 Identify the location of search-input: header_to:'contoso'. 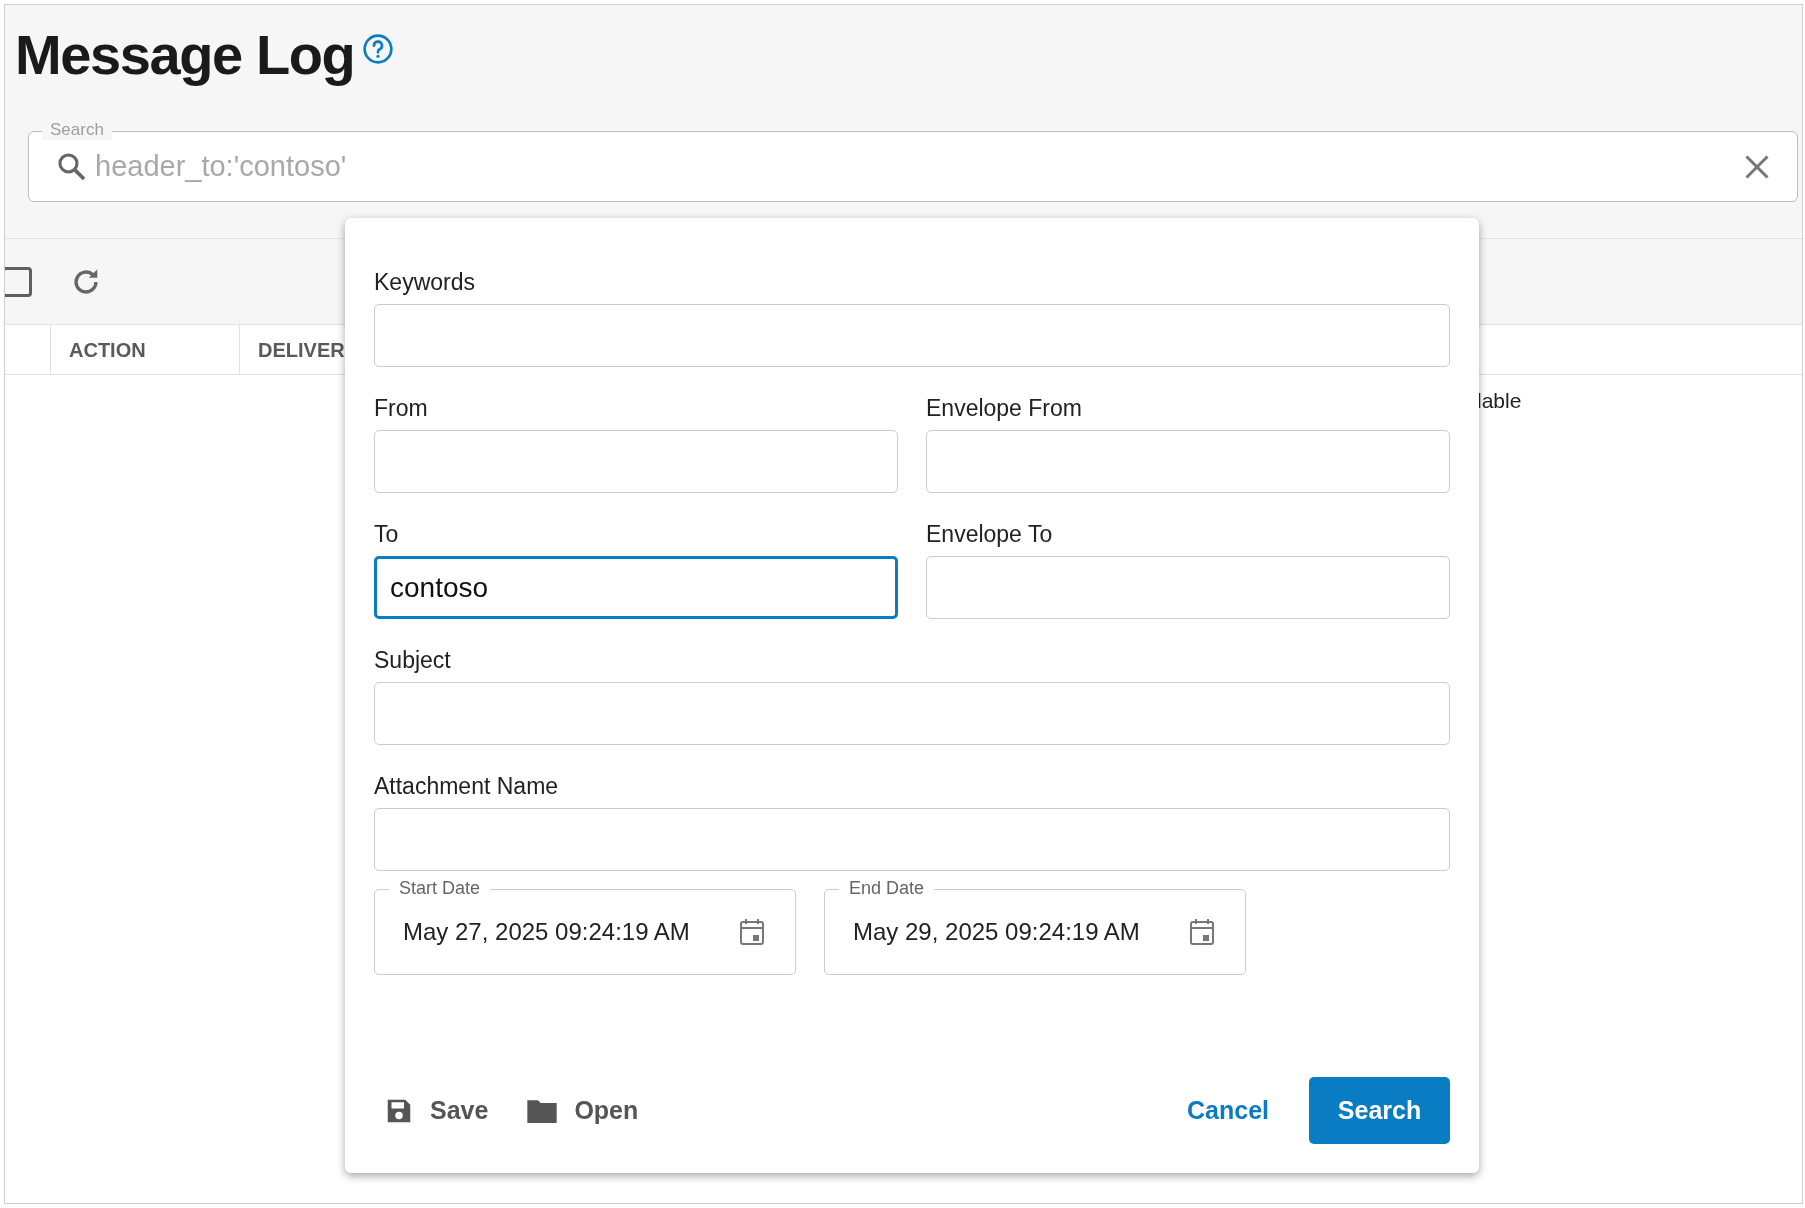
(919, 166).